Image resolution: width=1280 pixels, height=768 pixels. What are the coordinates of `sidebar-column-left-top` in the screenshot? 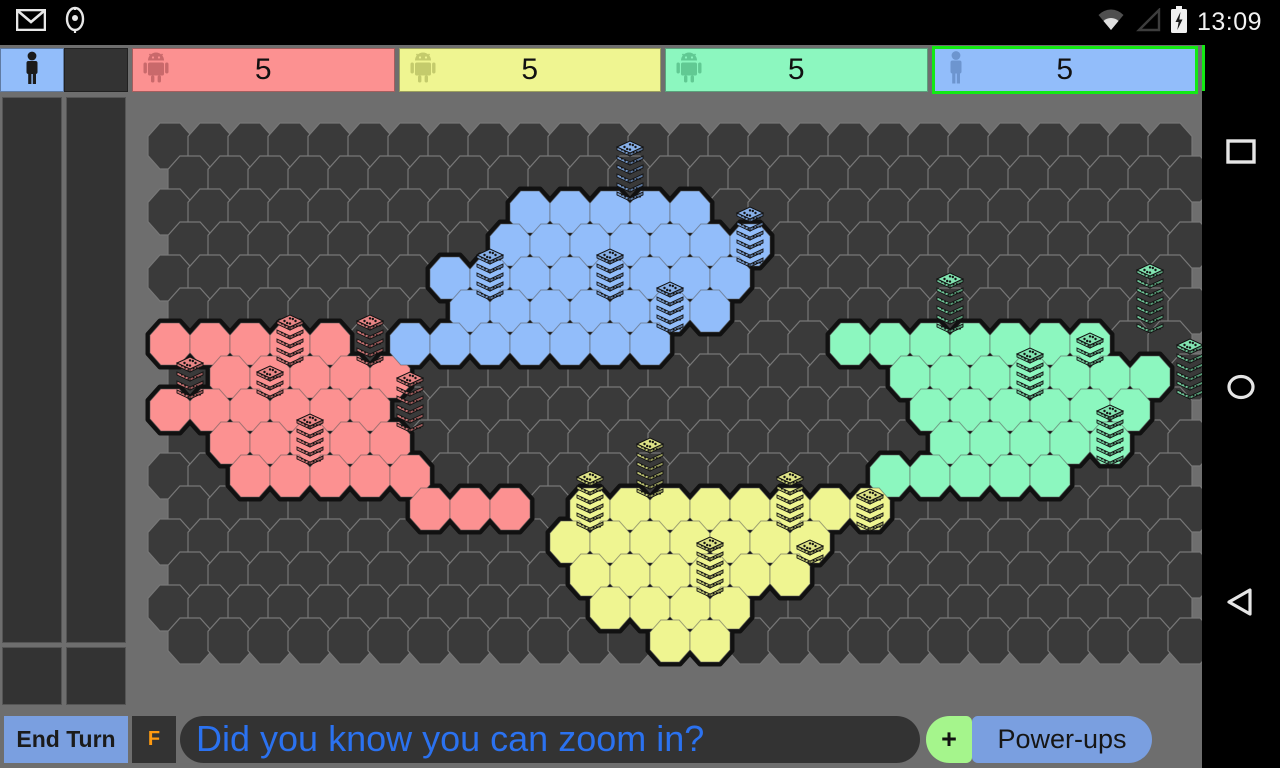 It's located at (32, 370).